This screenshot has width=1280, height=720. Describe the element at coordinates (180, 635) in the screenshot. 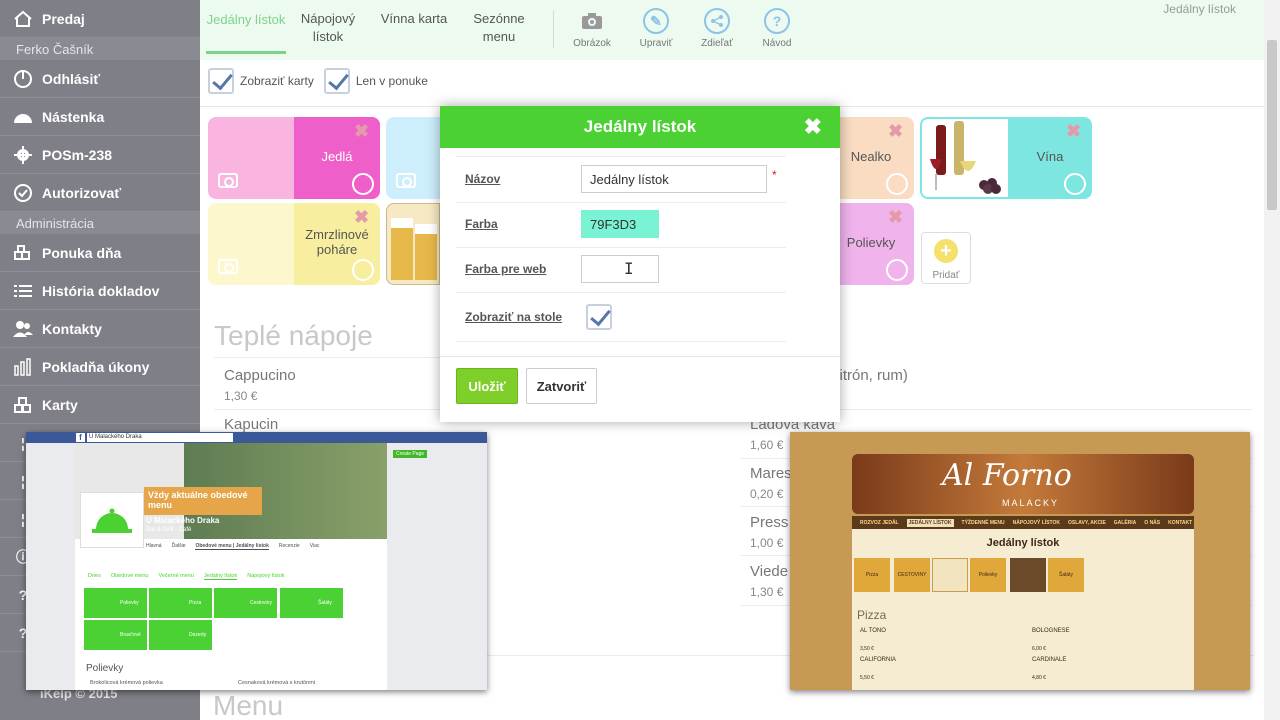

I see `fb-tile: Dezerty` at that location.